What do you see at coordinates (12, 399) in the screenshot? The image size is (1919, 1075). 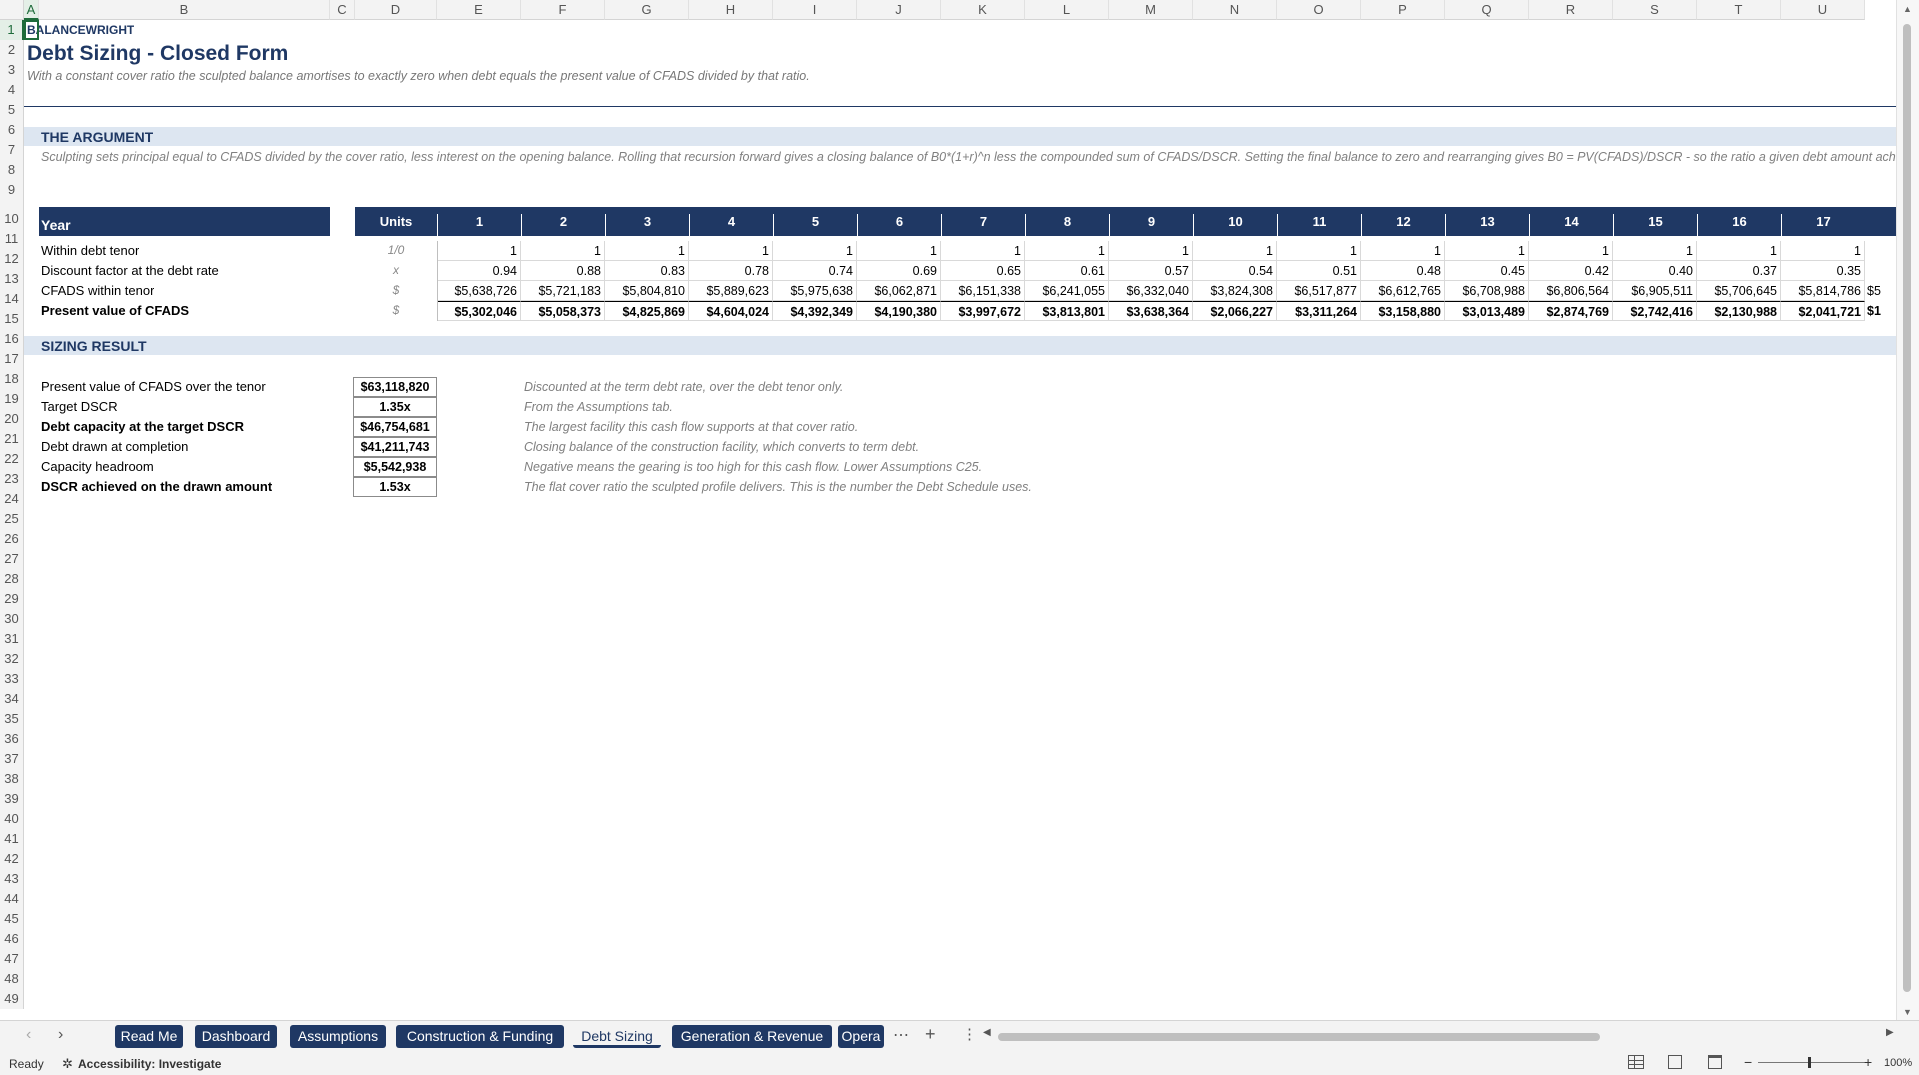 I see `row-header-19: 19` at bounding box center [12, 399].